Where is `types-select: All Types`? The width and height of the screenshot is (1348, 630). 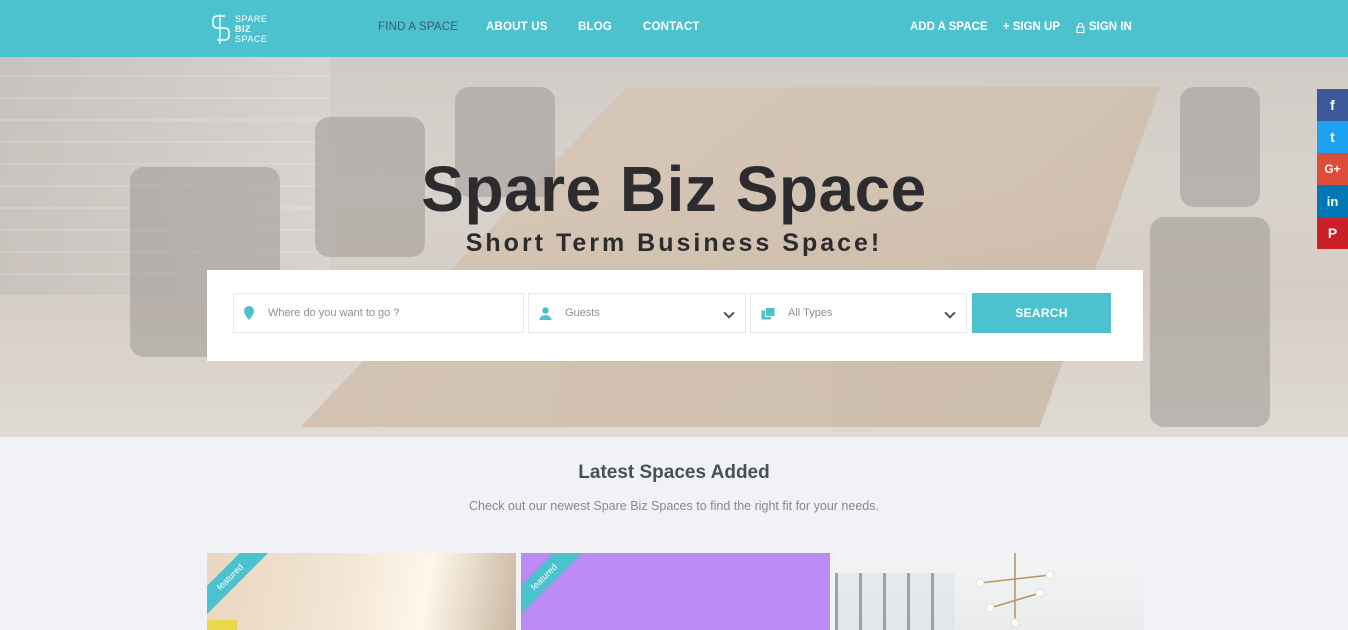 types-select: All Types is located at coordinates (858, 313).